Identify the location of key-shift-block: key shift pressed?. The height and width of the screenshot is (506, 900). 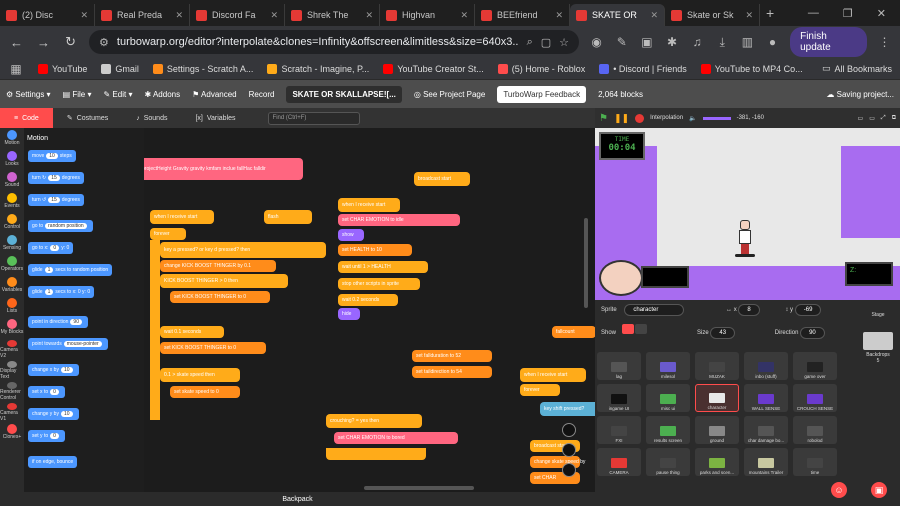
(567, 409).